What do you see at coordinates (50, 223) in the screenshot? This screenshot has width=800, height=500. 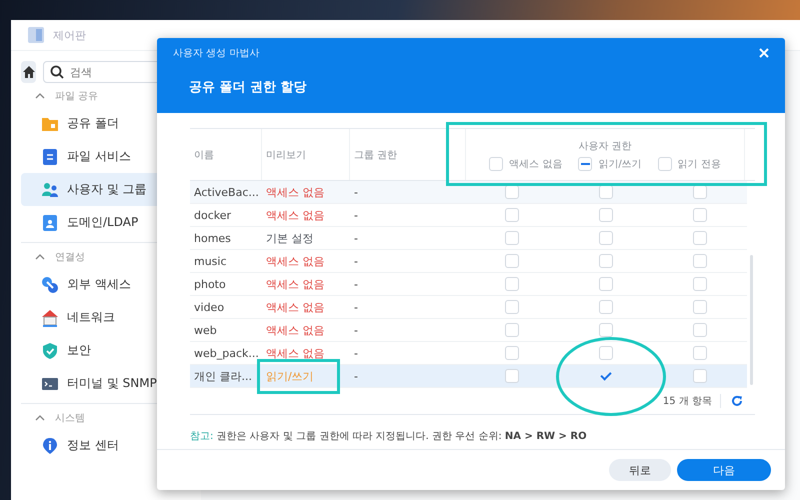 I see `contact-card-icon` at bounding box center [50, 223].